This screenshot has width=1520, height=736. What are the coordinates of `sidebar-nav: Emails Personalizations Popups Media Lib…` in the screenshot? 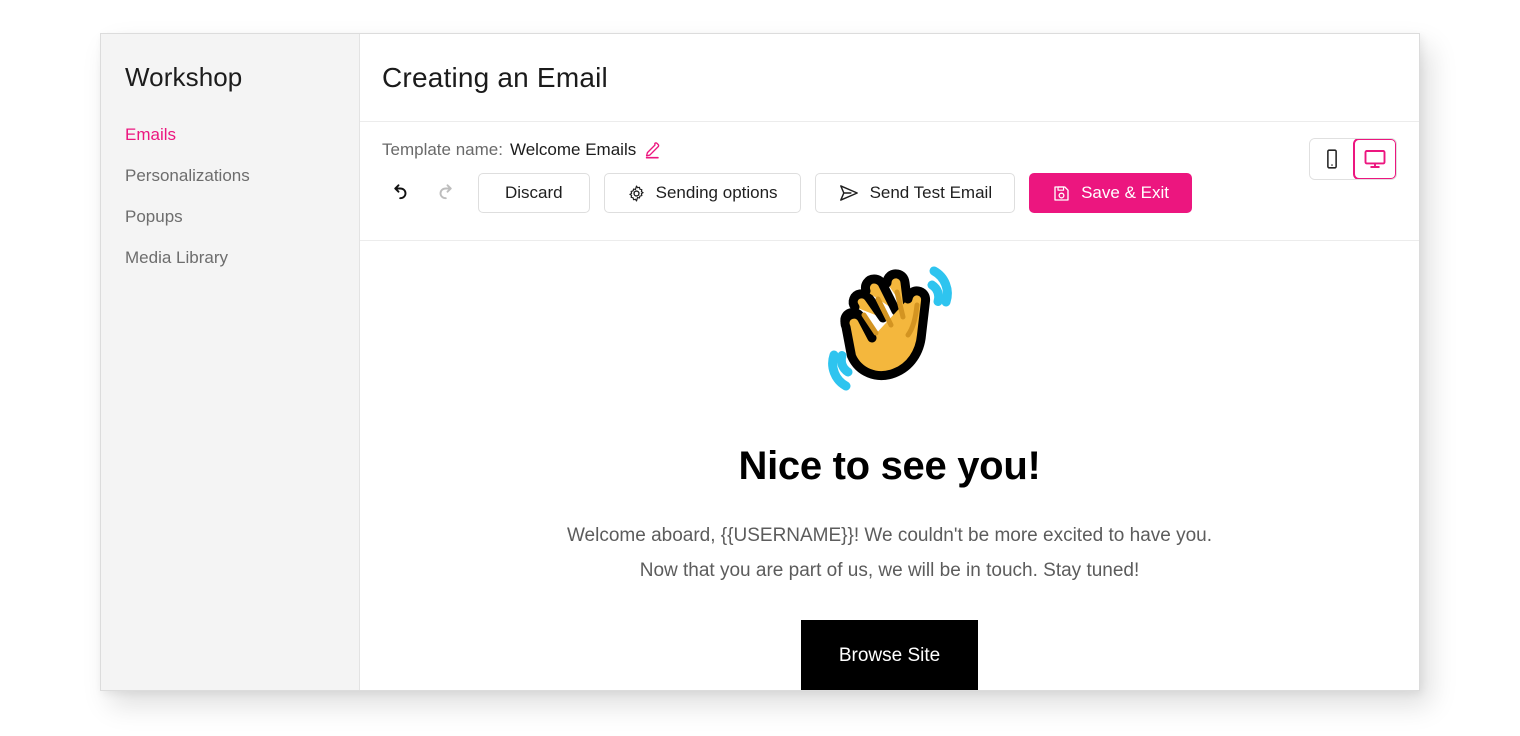 It's located at (230, 197).